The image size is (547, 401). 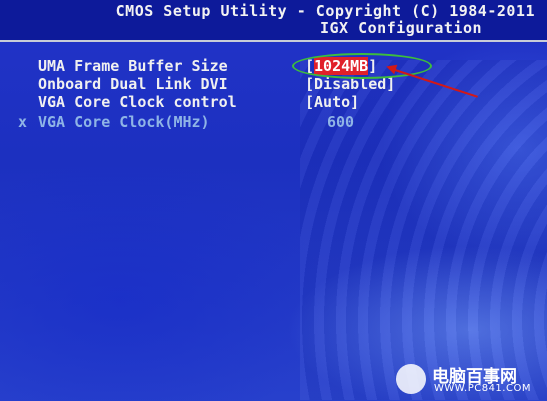 I want to click on setting-label: Onboard Dual Link DVI, so click(x=133, y=84).